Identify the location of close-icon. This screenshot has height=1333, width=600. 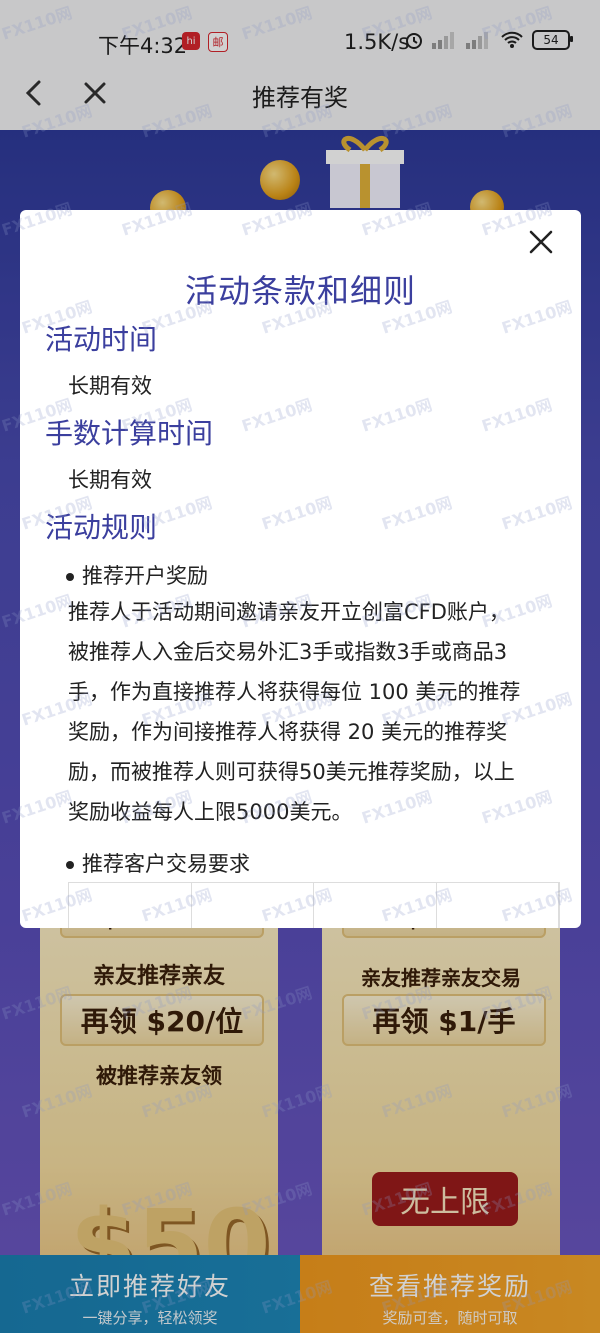
(541, 242).